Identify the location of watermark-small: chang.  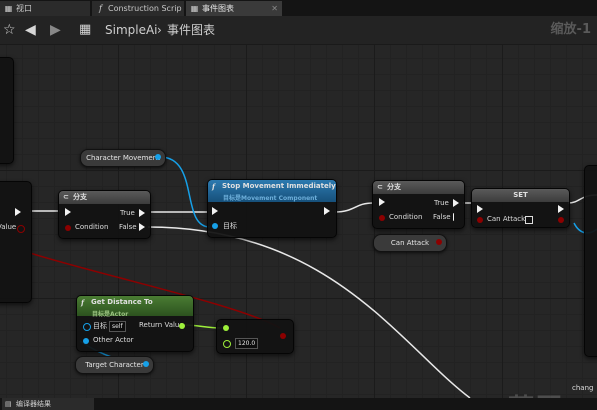
(583, 388).